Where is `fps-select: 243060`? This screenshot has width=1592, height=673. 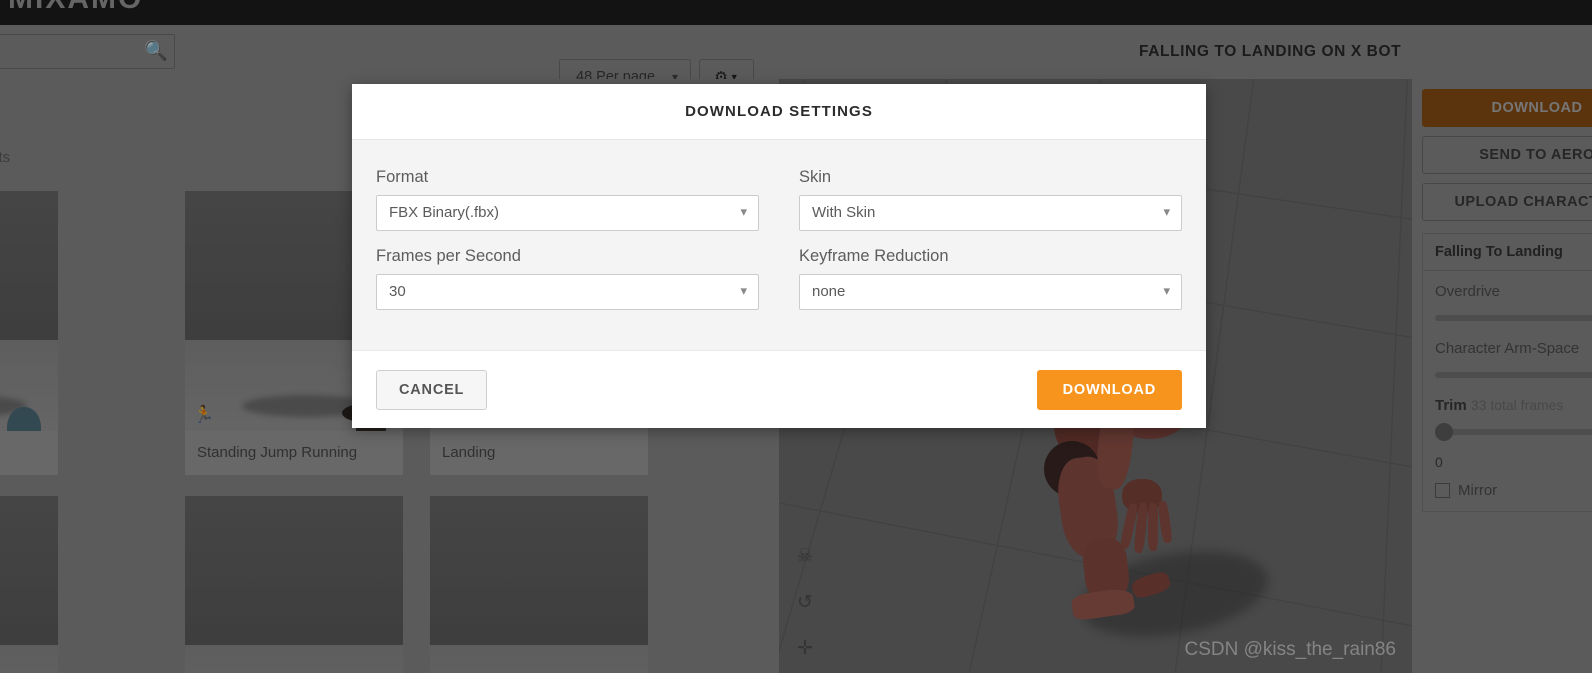 fps-select: 243060 is located at coordinates (567, 292).